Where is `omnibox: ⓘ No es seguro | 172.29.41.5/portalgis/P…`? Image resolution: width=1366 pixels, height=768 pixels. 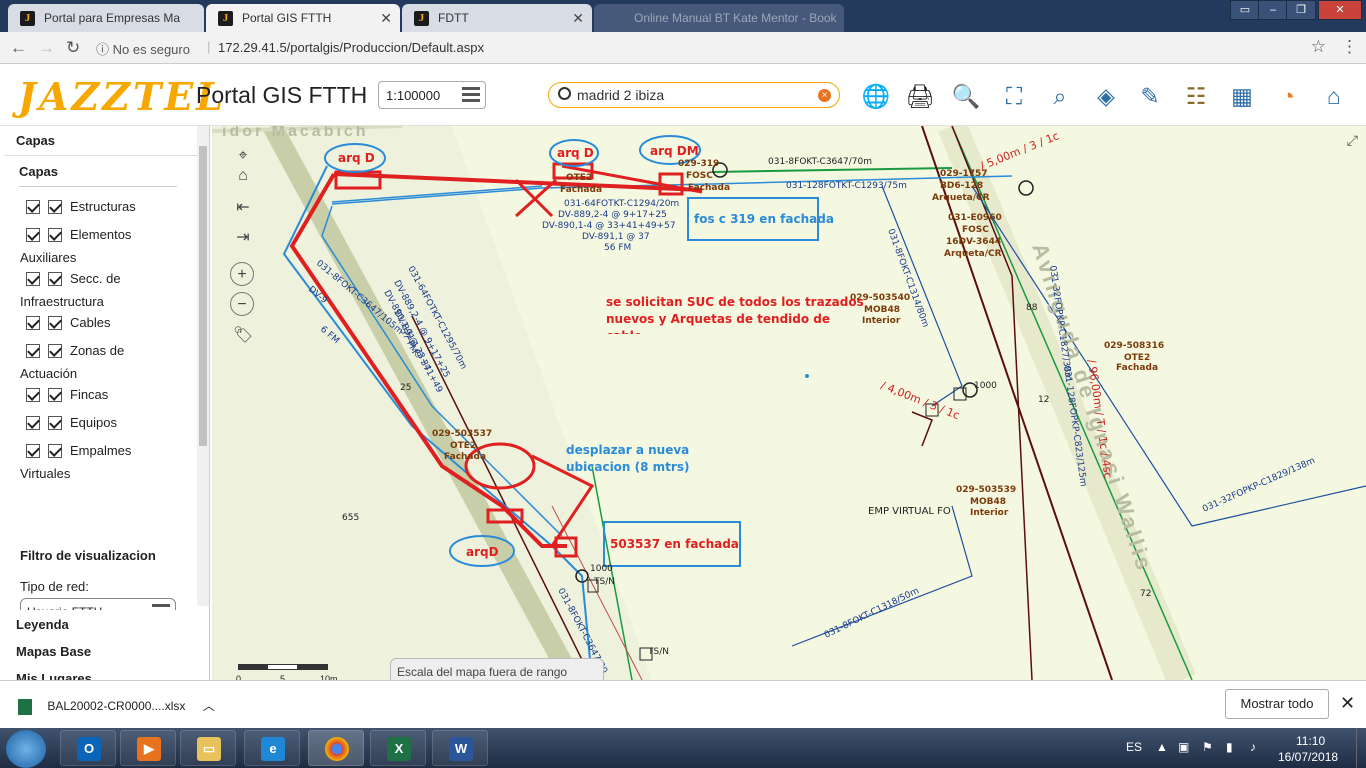
omnibox: ⓘ No es seguro | 172.29.41.5/portalgis/P… is located at coordinates (712, 48).